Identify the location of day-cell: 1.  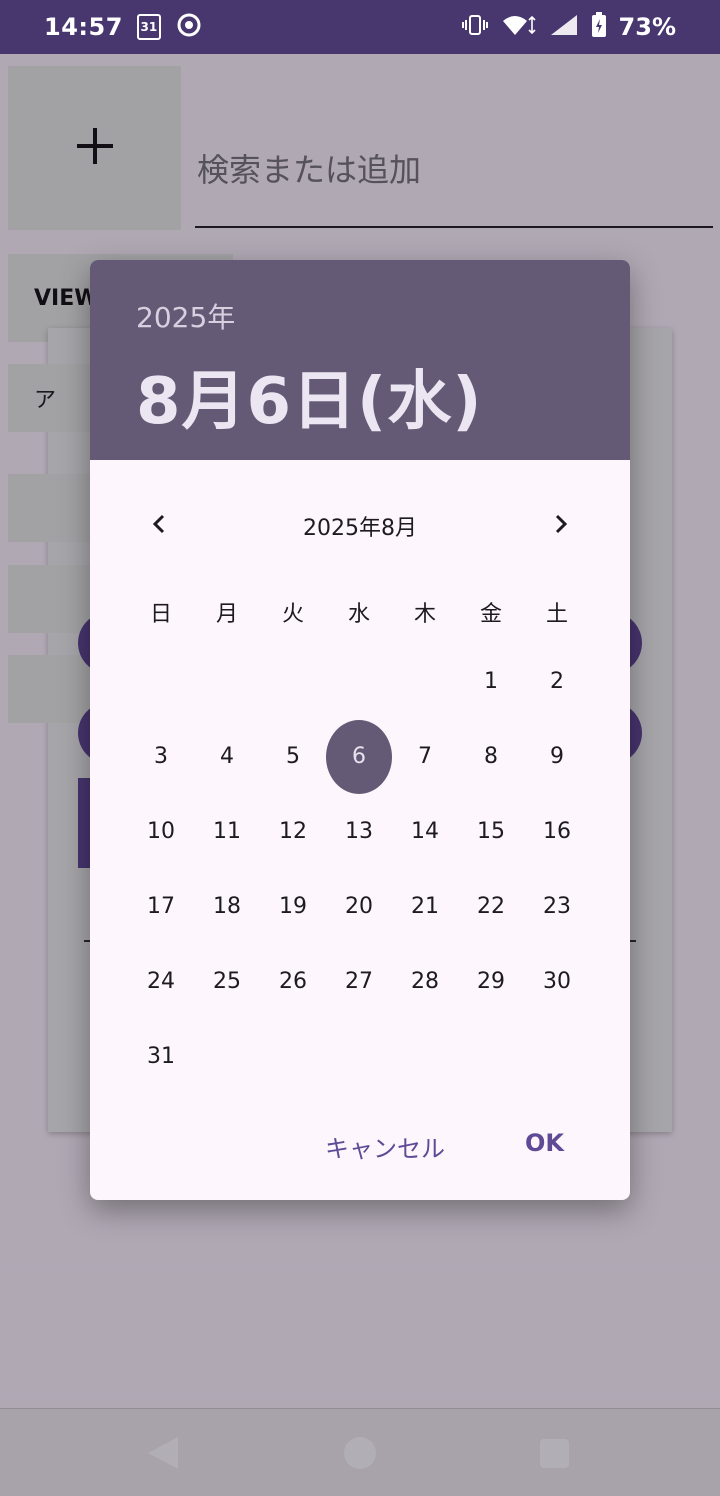
(491, 681).